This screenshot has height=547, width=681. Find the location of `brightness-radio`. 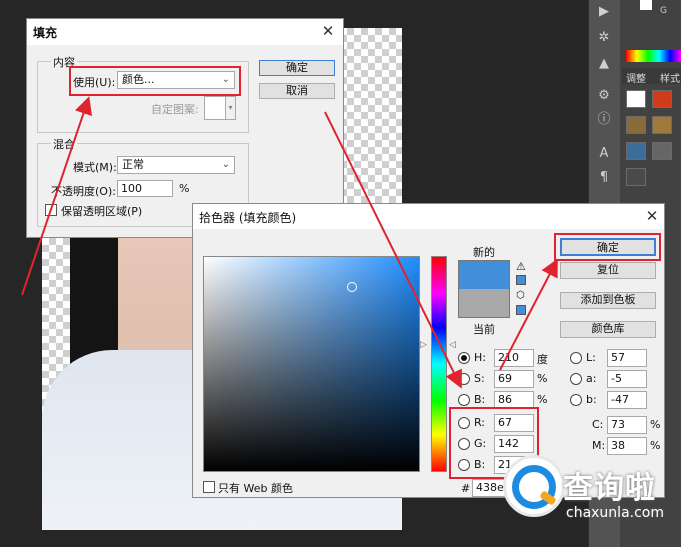

brightness-radio is located at coordinates (464, 400).